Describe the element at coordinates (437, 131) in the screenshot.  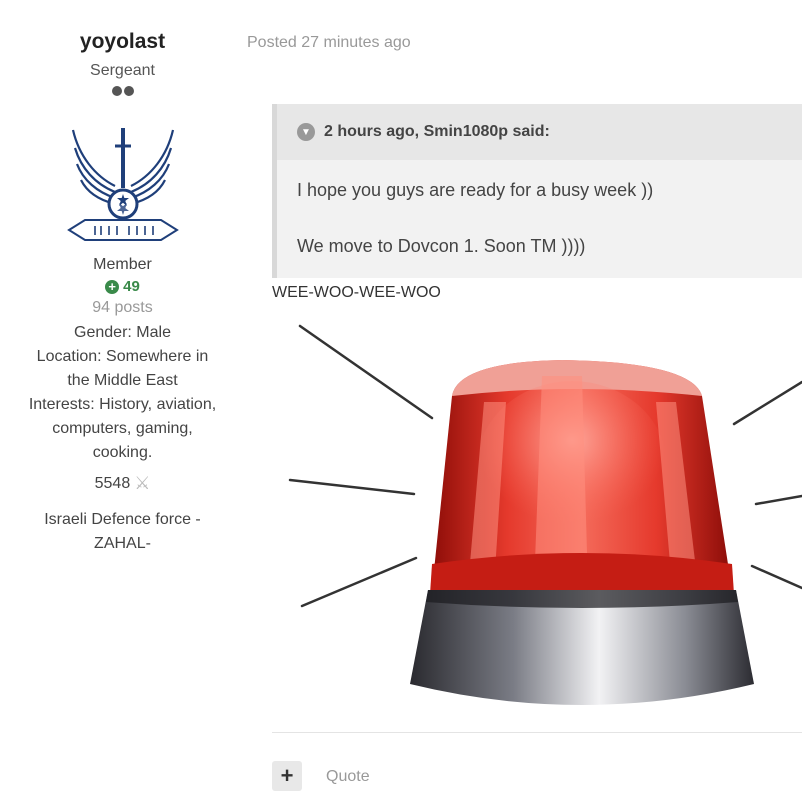
I see `quote-citation: 2 hours ago, Smin1080p said:` at that location.